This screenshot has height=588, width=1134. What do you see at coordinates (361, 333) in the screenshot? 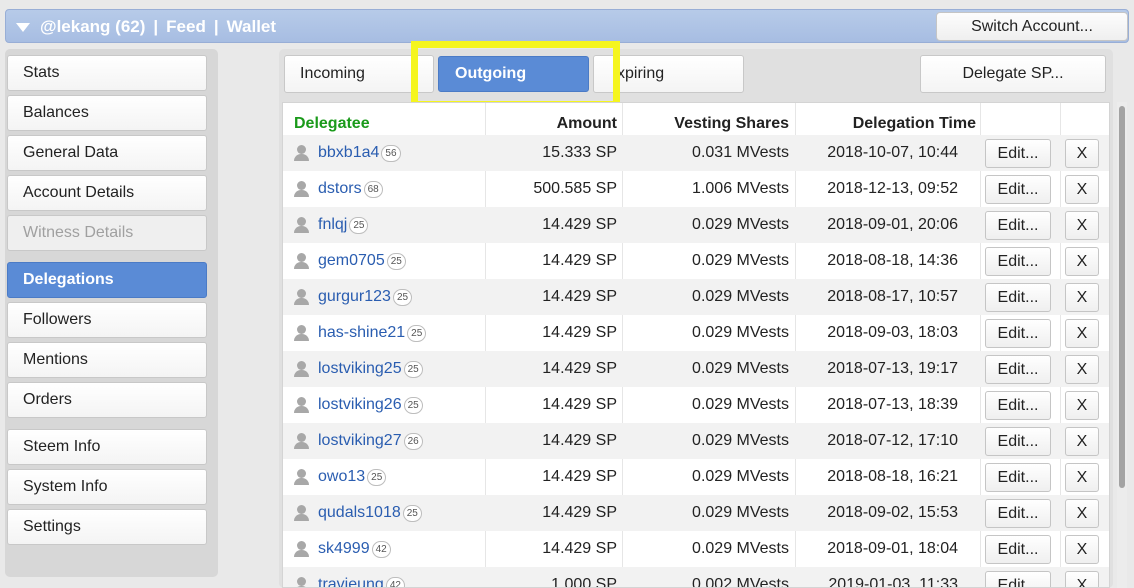
I see `delegatee-link: has-shine21` at bounding box center [361, 333].